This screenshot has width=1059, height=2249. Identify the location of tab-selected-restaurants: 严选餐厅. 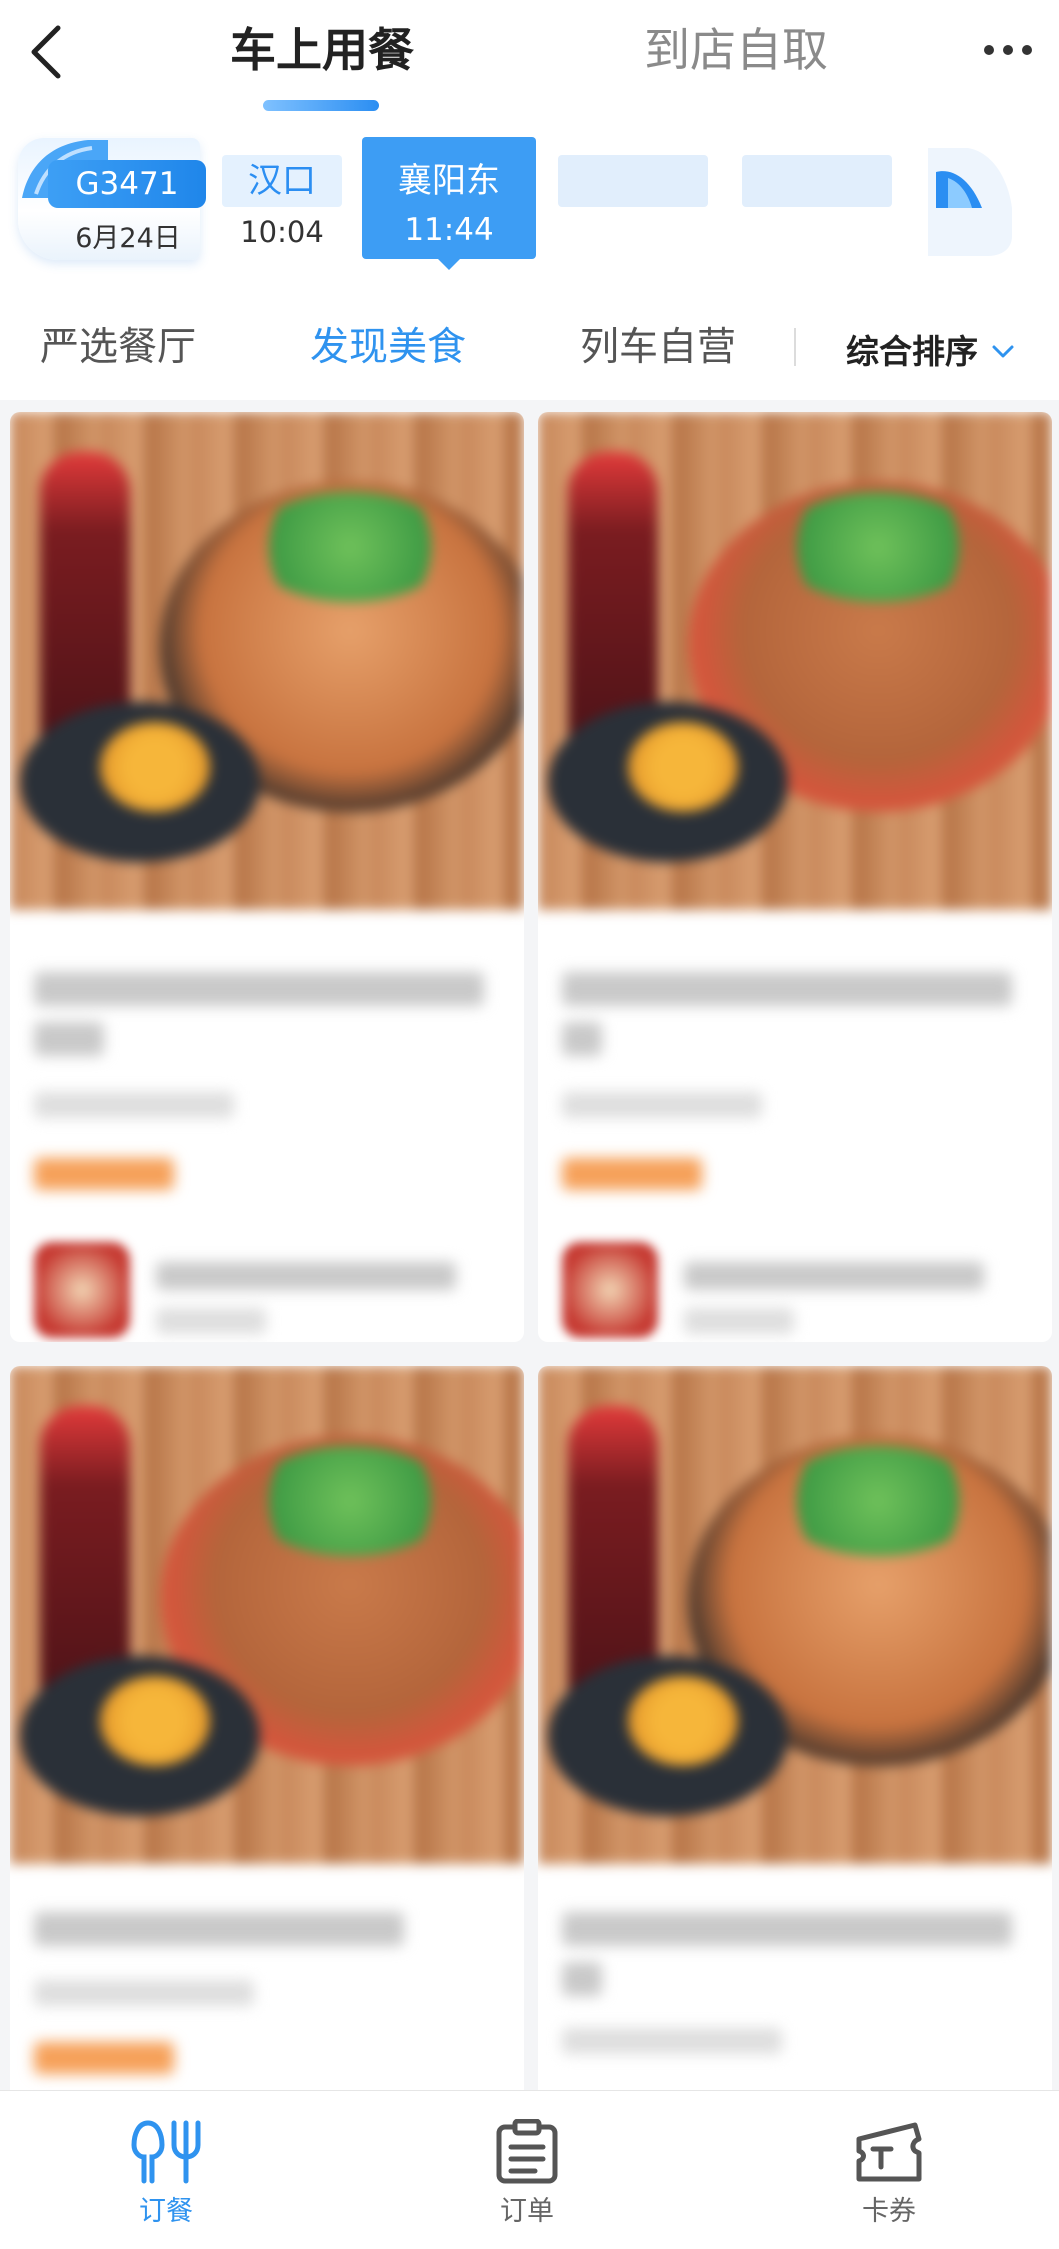
(118, 348).